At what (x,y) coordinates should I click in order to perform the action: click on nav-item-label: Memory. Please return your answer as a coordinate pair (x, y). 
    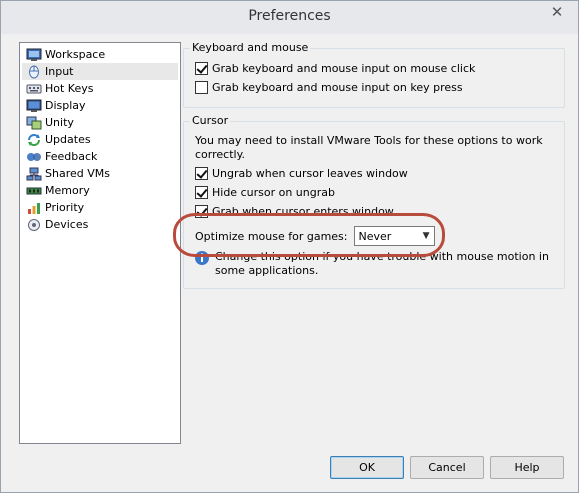
    Looking at the image, I should click on (67, 190).